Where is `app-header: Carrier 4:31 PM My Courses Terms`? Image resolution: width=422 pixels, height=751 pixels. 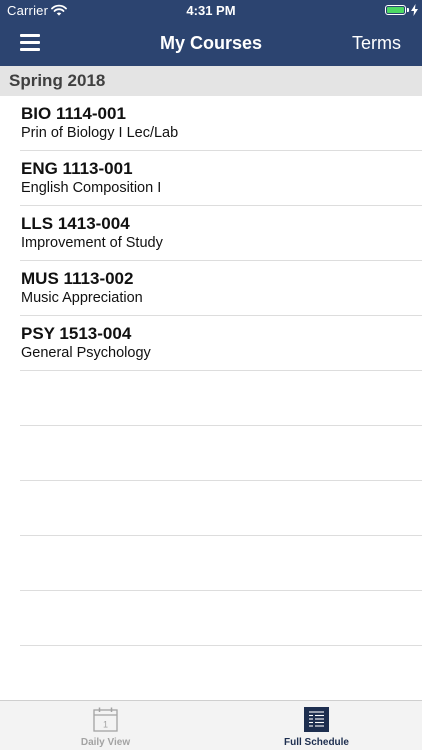 app-header: Carrier 4:31 PM My Courses Terms is located at coordinates (211, 33).